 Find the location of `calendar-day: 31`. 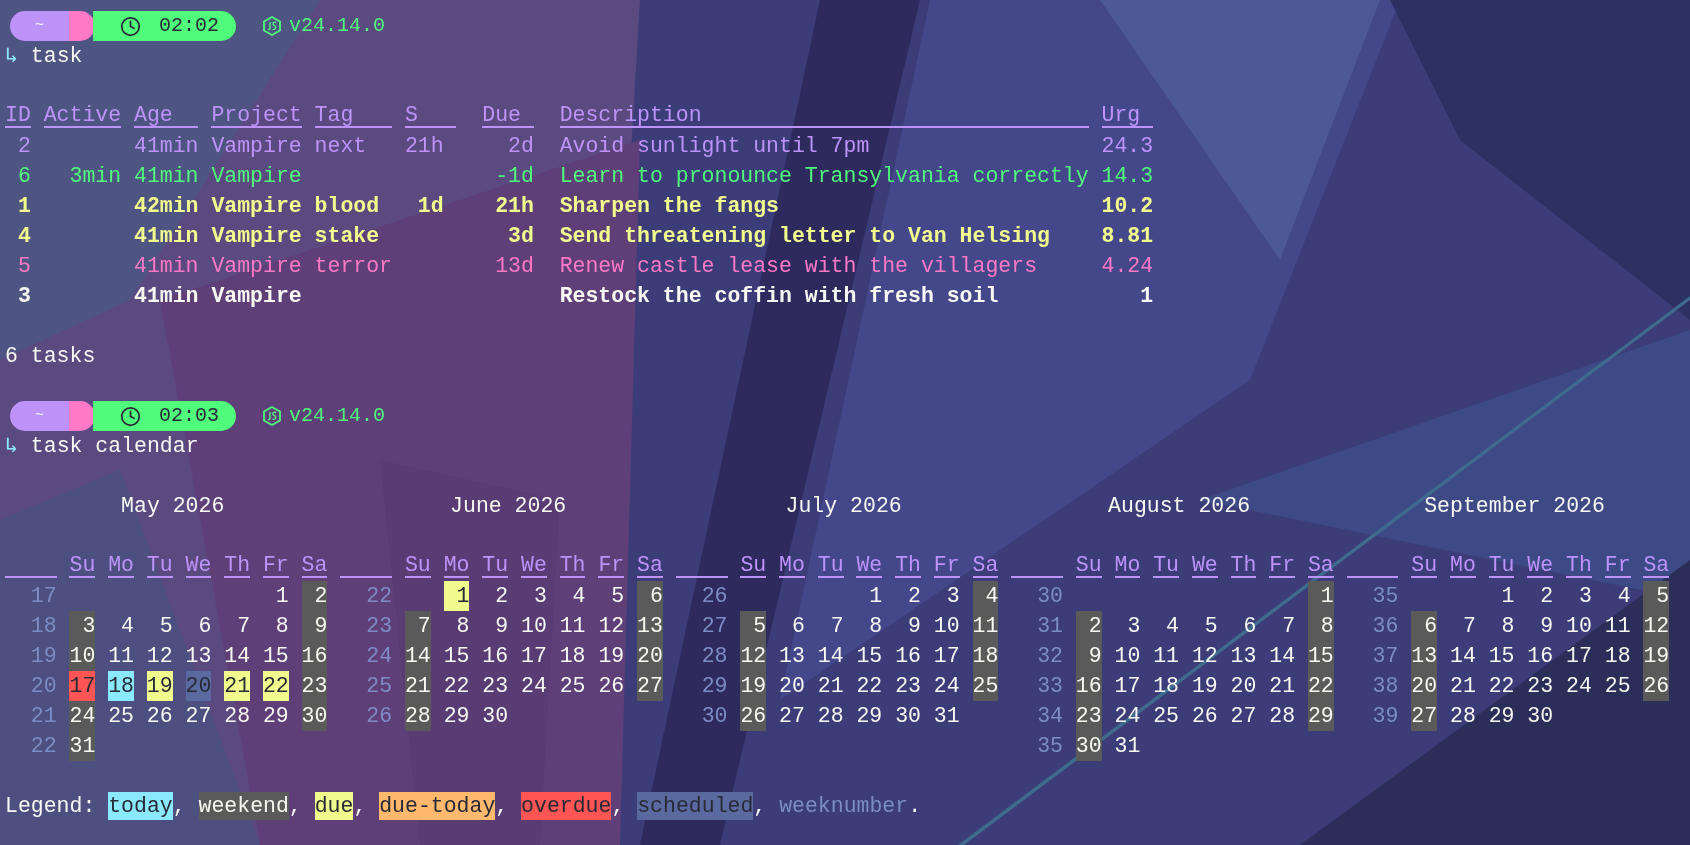

calendar-day: 31 is located at coordinates (1127, 746).